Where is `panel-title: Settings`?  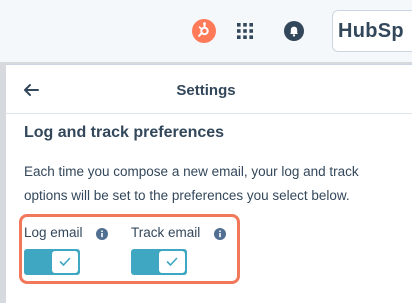 panel-title: Settings is located at coordinates (206, 90).